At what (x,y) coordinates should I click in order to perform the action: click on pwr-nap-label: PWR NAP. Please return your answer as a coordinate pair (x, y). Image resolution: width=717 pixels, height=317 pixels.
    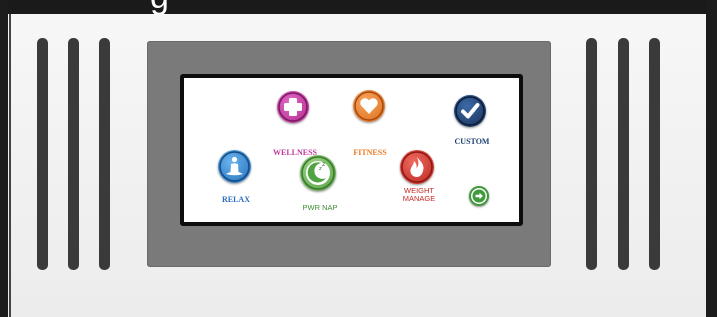
    Looking at the image, I should click on (320, 207).